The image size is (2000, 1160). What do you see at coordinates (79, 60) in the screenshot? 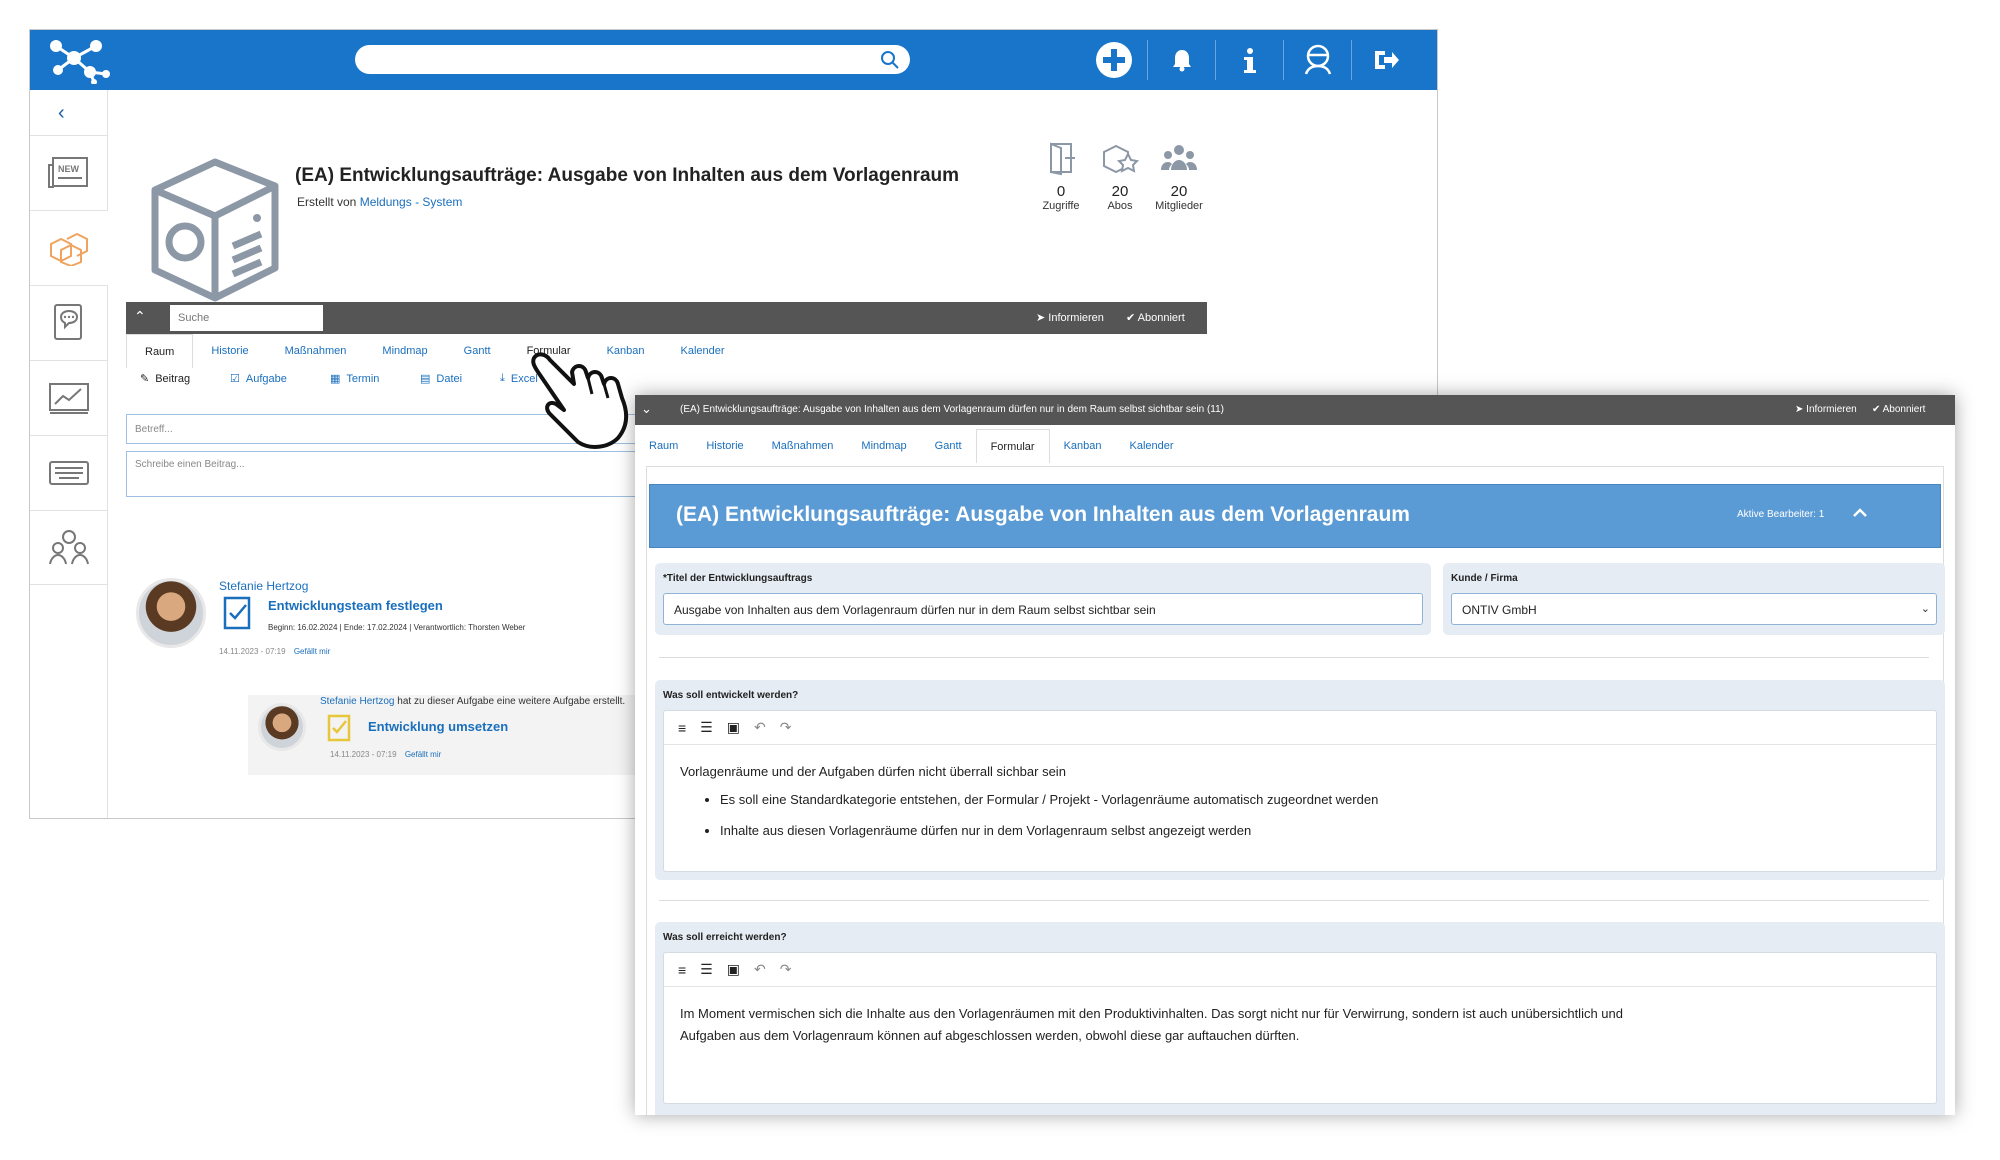
I see `network-logo-icon` at bounding box center [79, 60].